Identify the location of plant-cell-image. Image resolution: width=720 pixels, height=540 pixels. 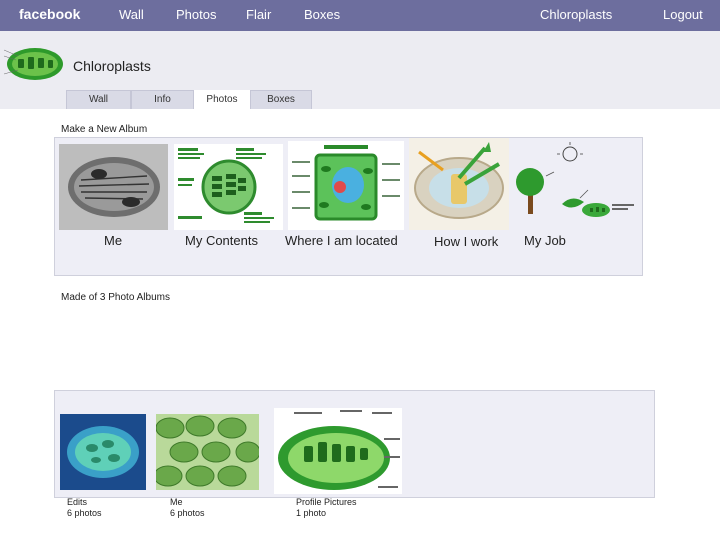
(346, 185).